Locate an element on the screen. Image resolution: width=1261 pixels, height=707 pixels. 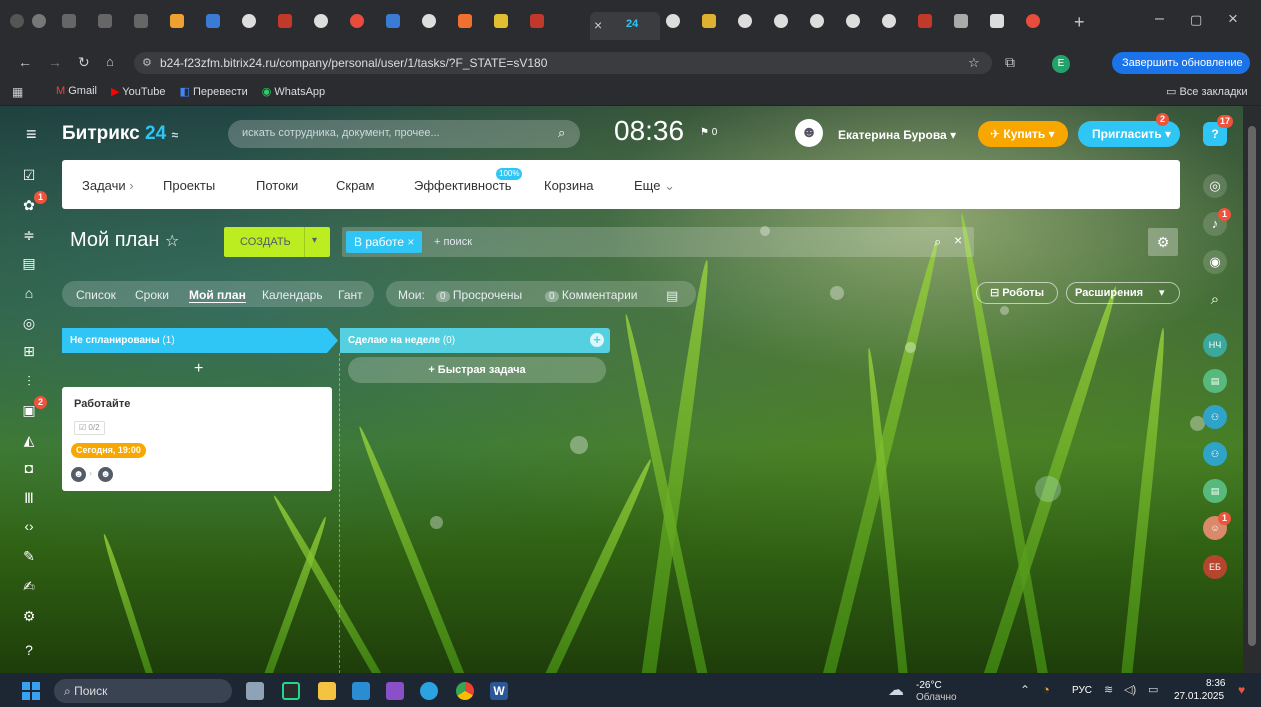
chrome-icon is located at coordinates (465, 691).